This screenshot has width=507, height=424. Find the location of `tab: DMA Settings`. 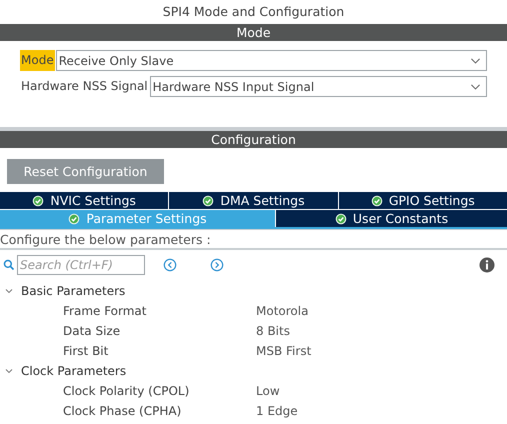

tab: DMA Settings is located at coordinates (253, 200).